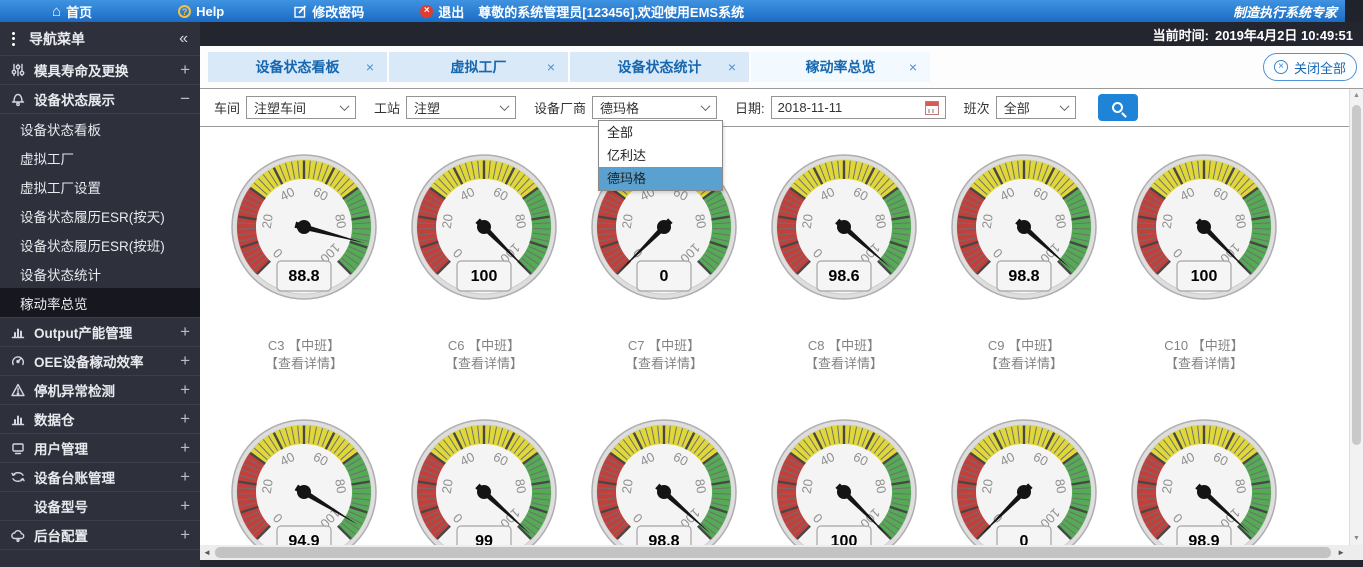 Image resolution: width=1363 pixels, height=567 pixels. I want to click on bell-icon, so click(20, 99).